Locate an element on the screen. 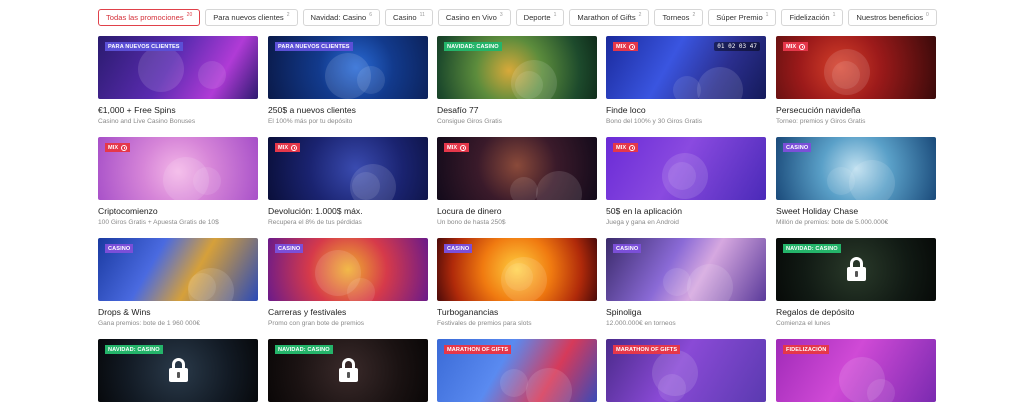 This screenshot has width=1024, height=404. promo-title: 250$ a nuevos clientes is located at coordinates (348, 110).